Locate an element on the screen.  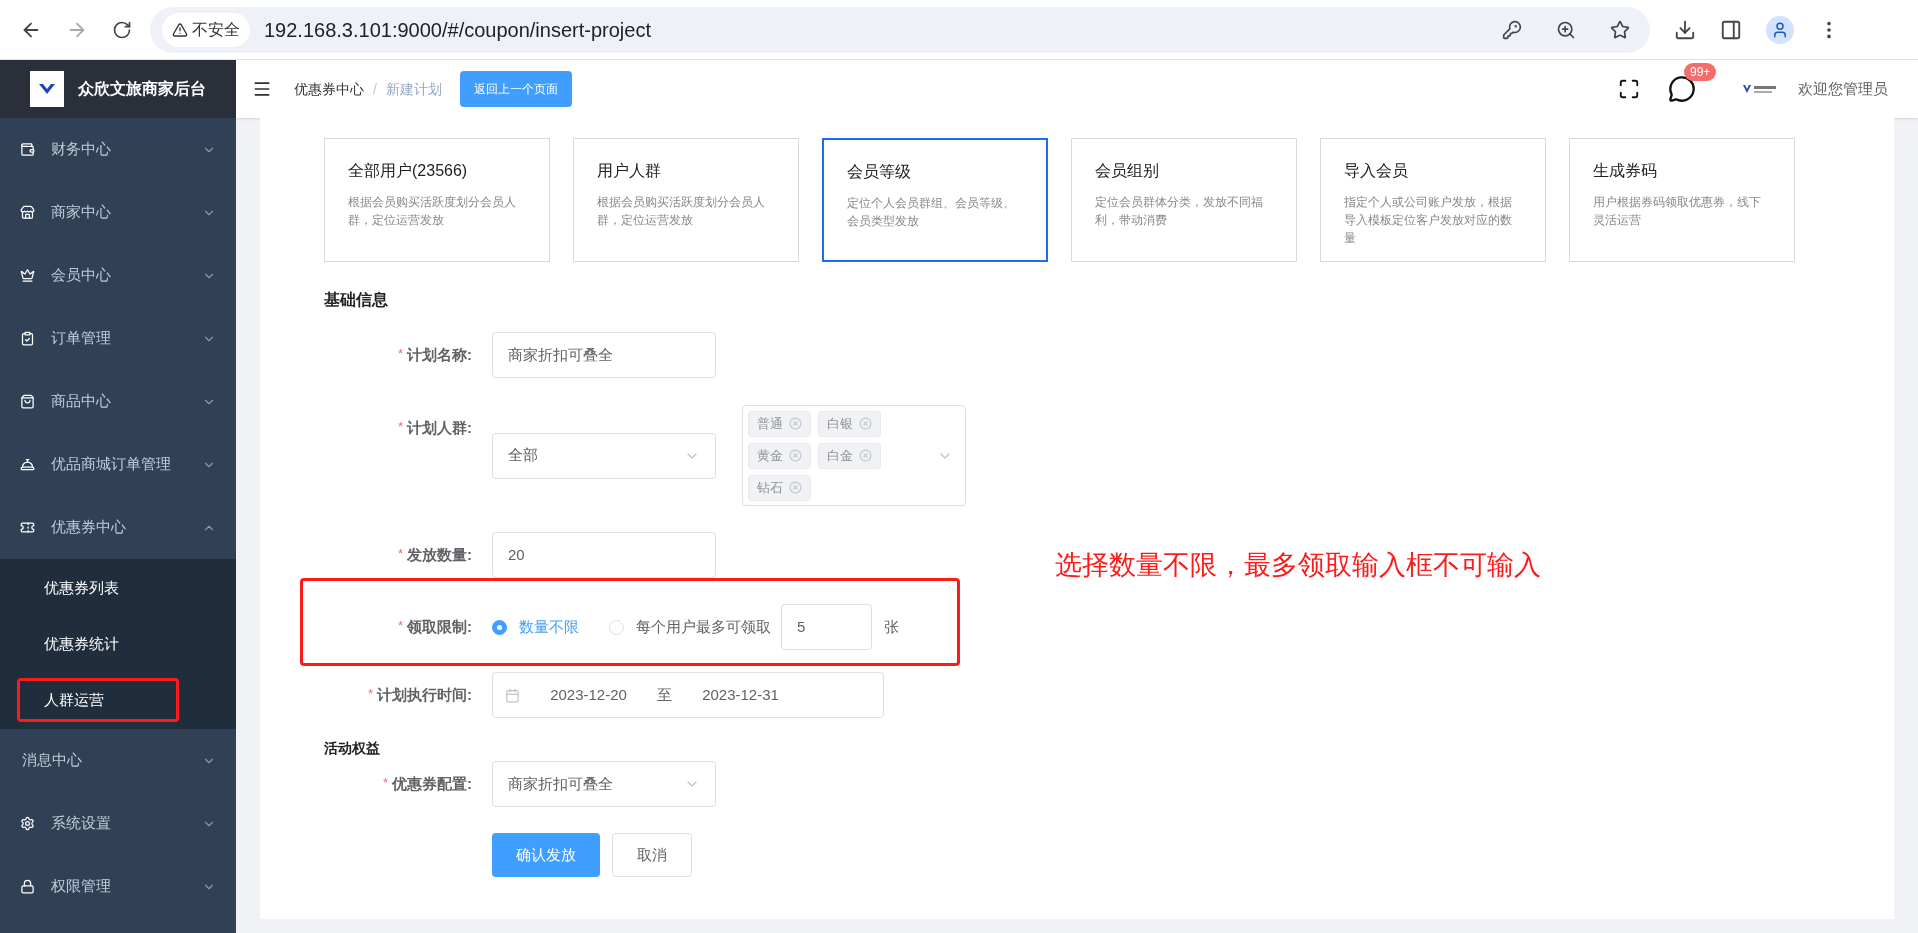
radio-option: 每个用户最多可领取 is located at coordinates (690, 627).